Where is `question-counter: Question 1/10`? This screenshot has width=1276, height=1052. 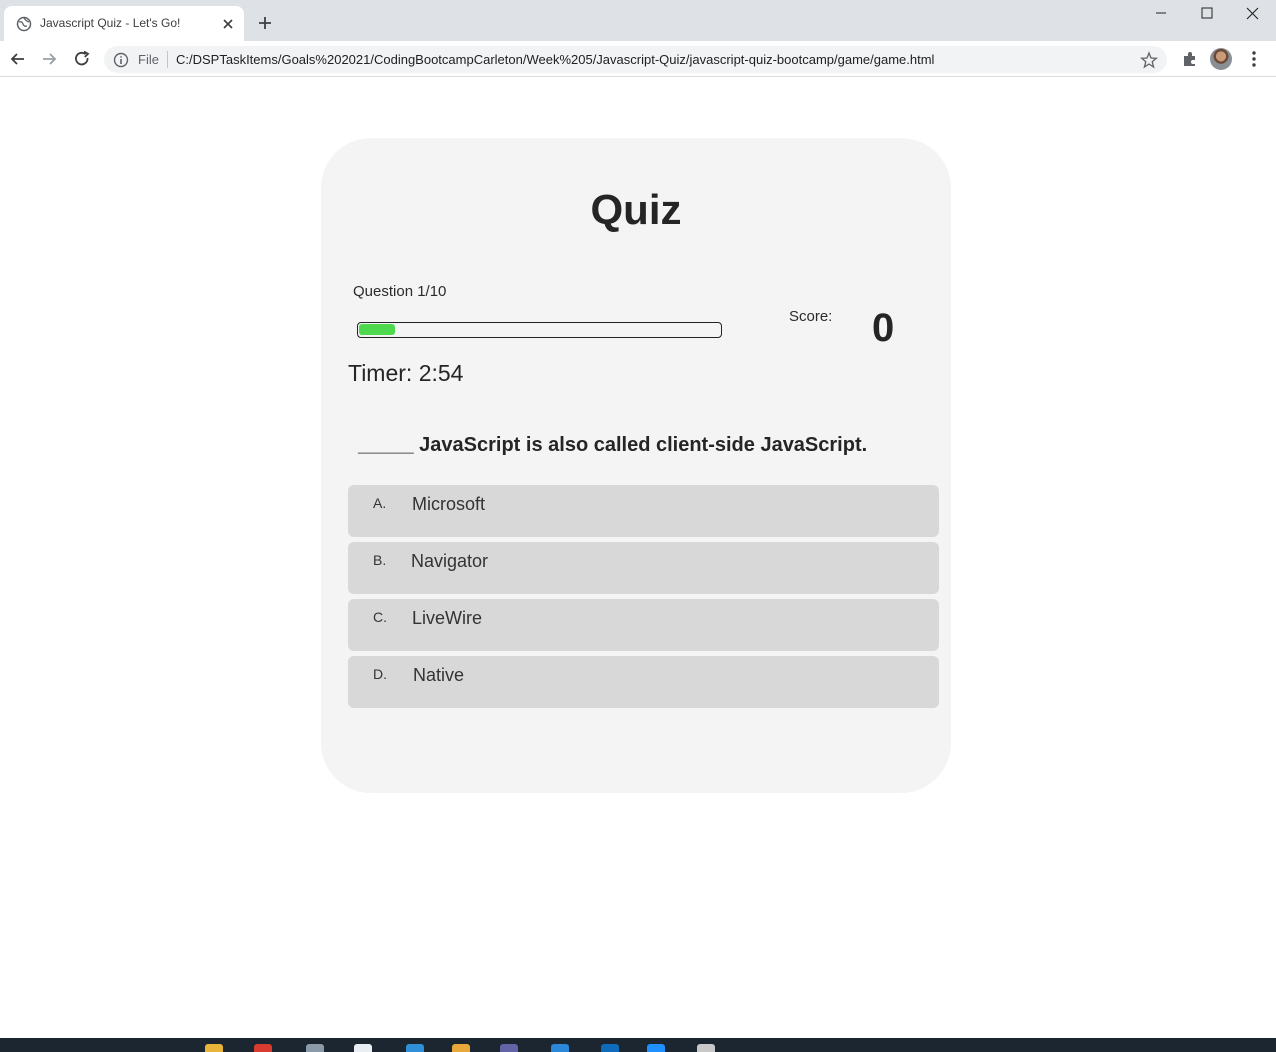 question-counter: Question 1/10 is located at coordinates (400, 291).